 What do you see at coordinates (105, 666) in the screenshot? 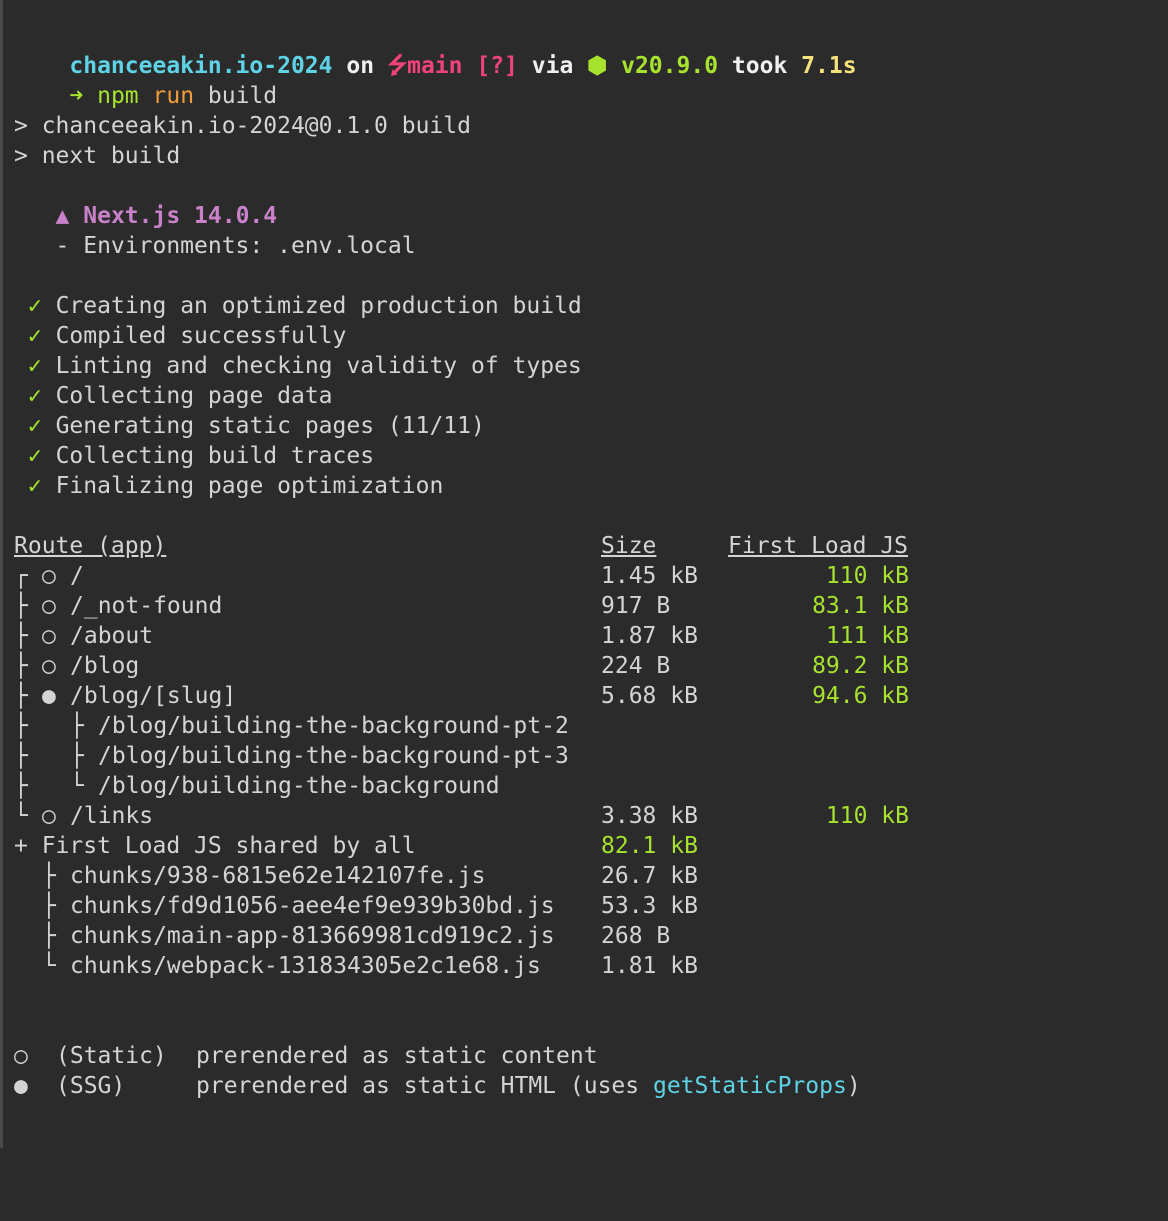
I see `route-path: /blog` at bounding box center [105, 666].